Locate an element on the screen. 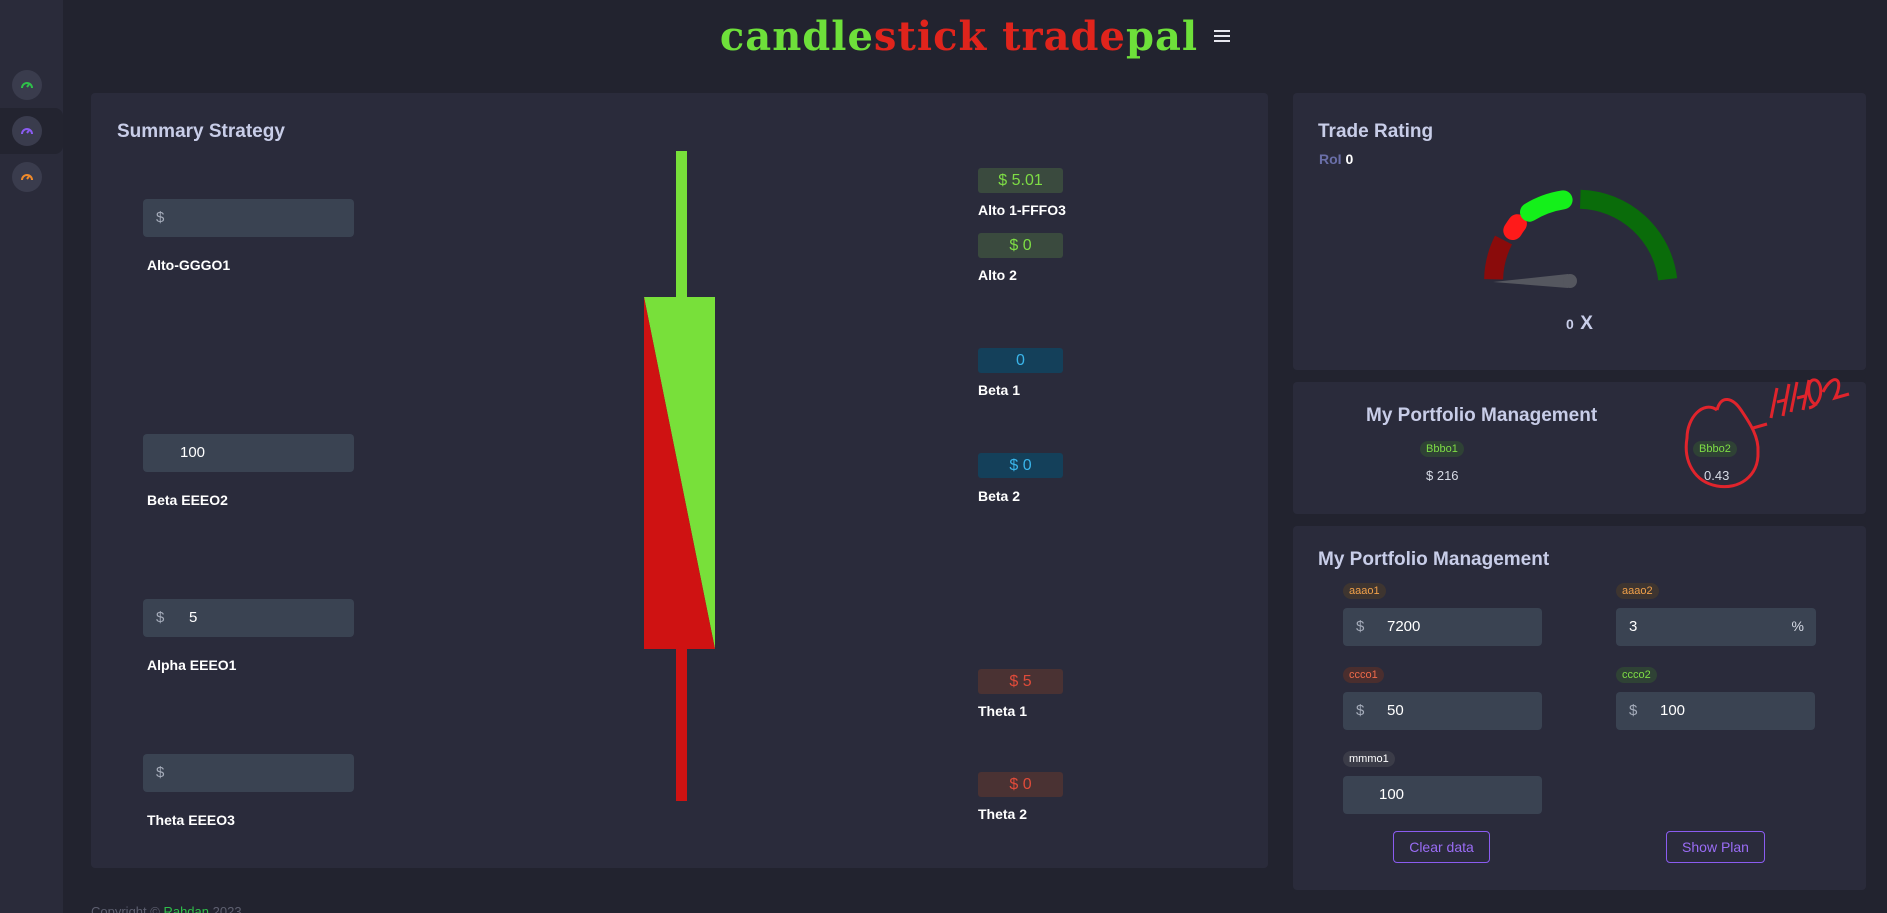  field-label: Beta 2 is located at coordinates (999, 496).